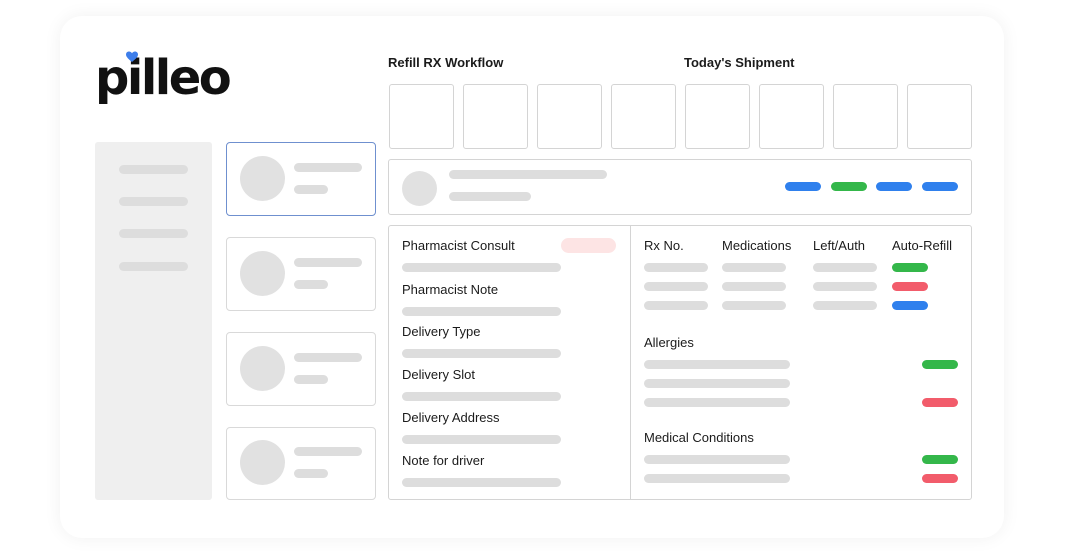 This screenshot has width=1067, height=558. What do you see at coordinates (630, 362) in the screenshot?
I see `column-divider` at bounding box center [630, 362].